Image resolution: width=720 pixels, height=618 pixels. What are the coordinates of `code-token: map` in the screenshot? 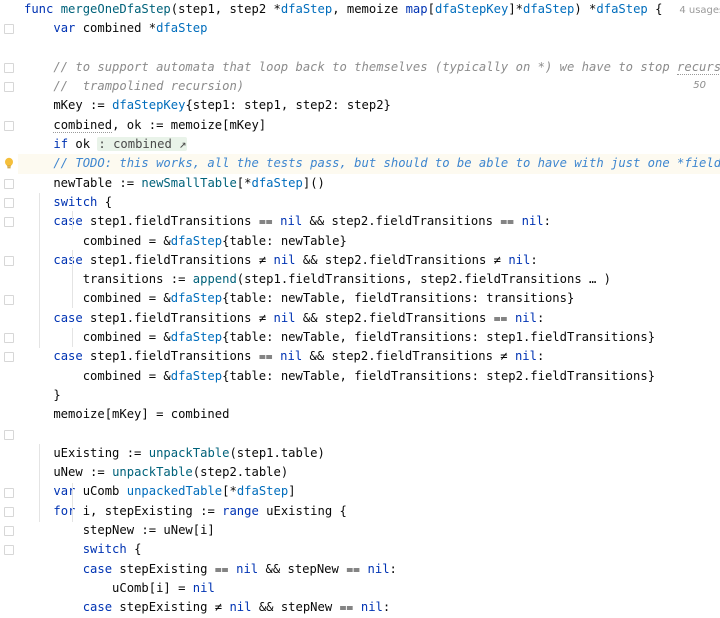 It's located at (416, 9).